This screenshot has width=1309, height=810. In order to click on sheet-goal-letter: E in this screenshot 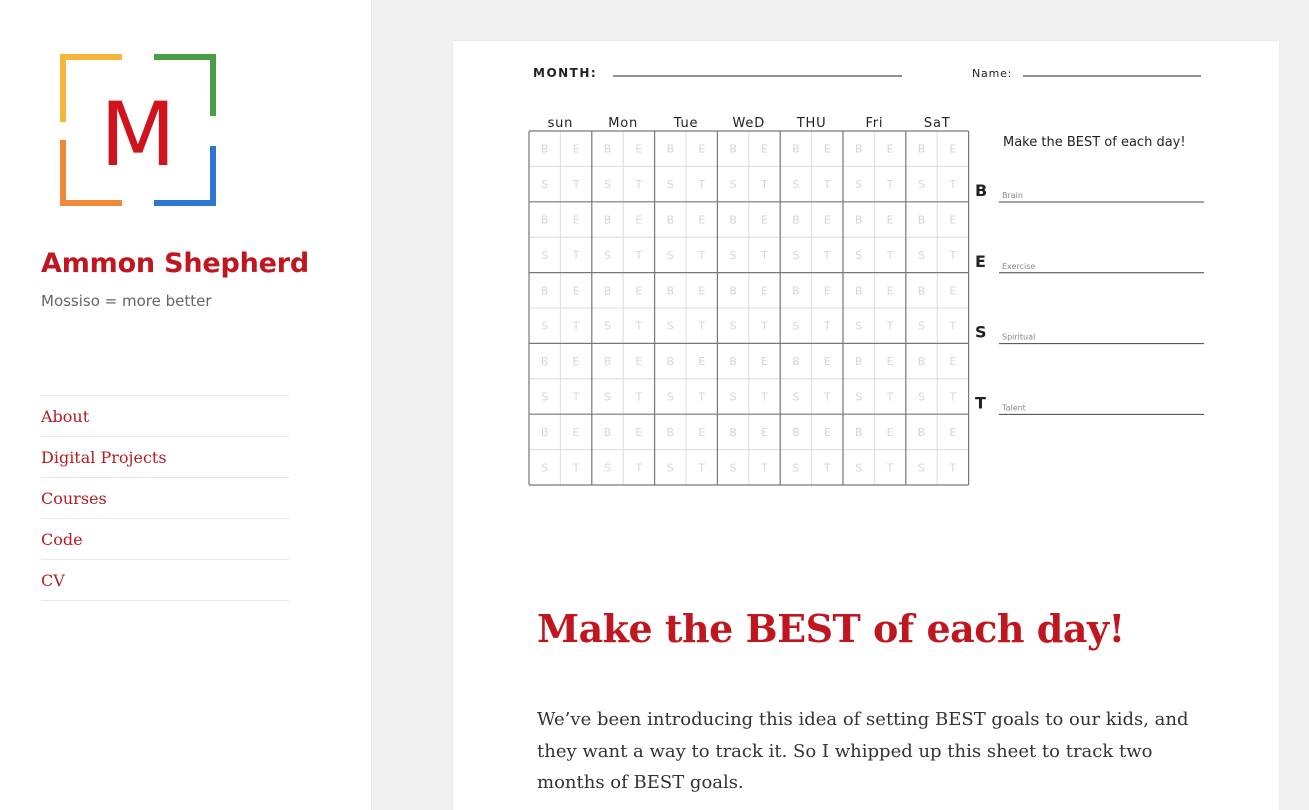, I will do `click(980, 261)`.